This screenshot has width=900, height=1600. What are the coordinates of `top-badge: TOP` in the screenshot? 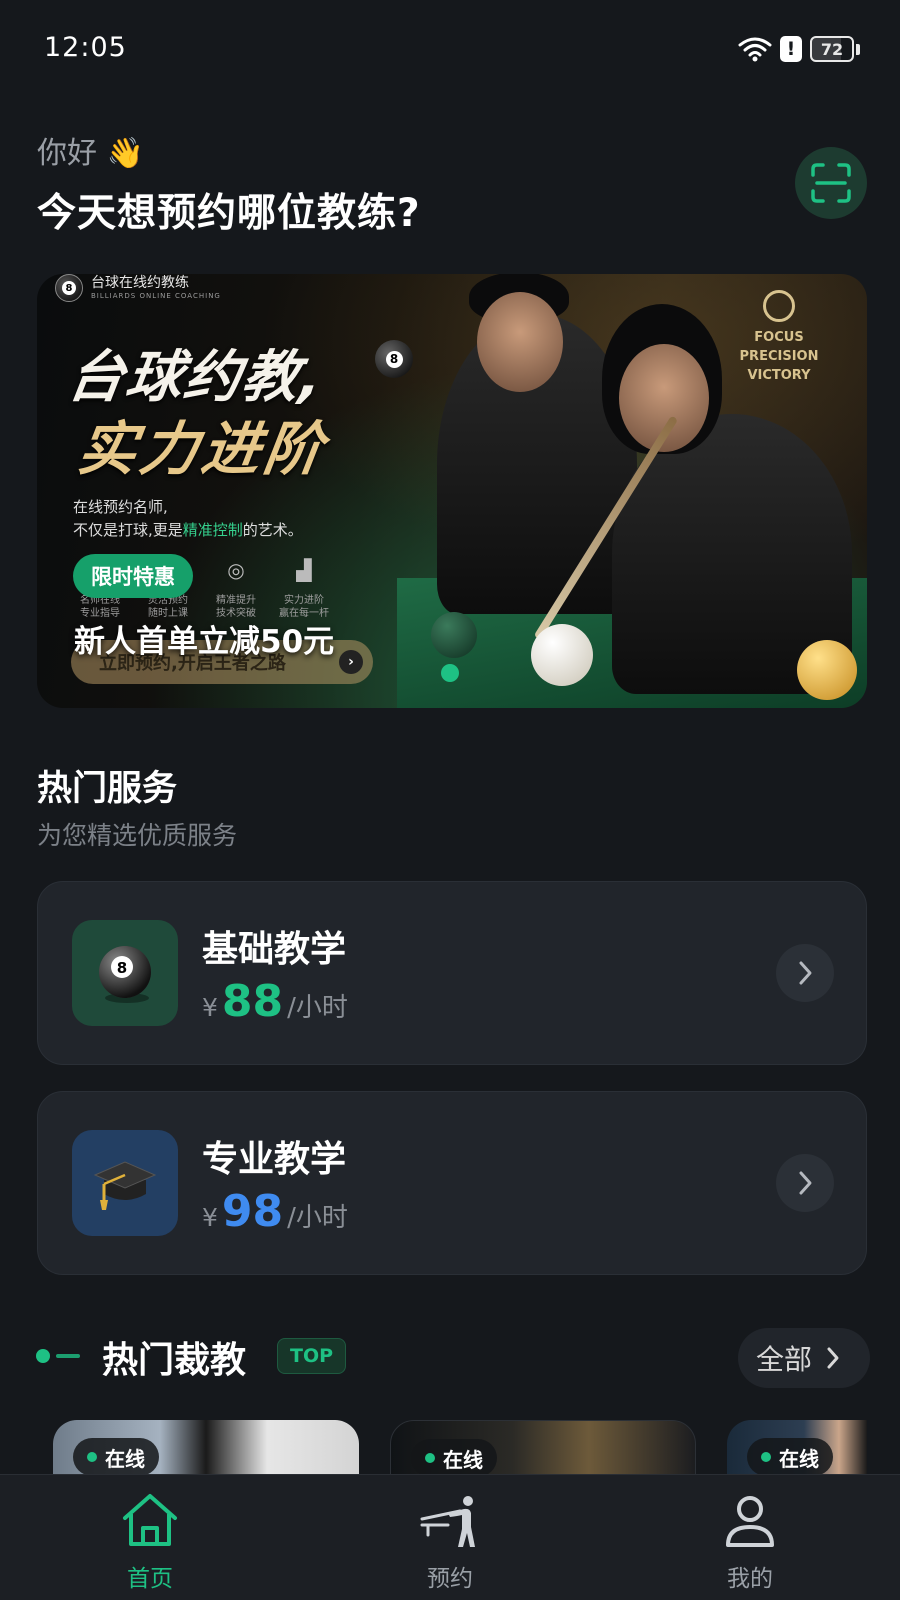 It's located at (312, 1356).